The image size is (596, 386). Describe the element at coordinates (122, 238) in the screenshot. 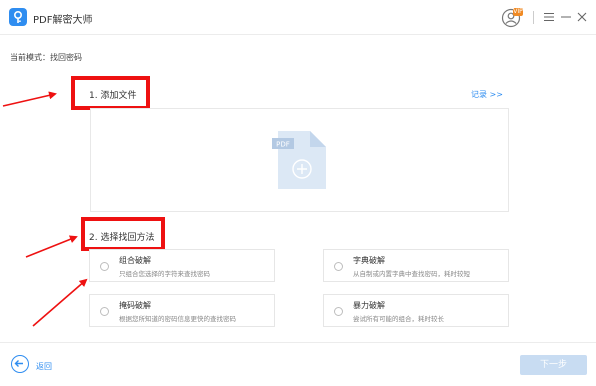

I see `step2-label: 2. 选择找回方法` at that location.